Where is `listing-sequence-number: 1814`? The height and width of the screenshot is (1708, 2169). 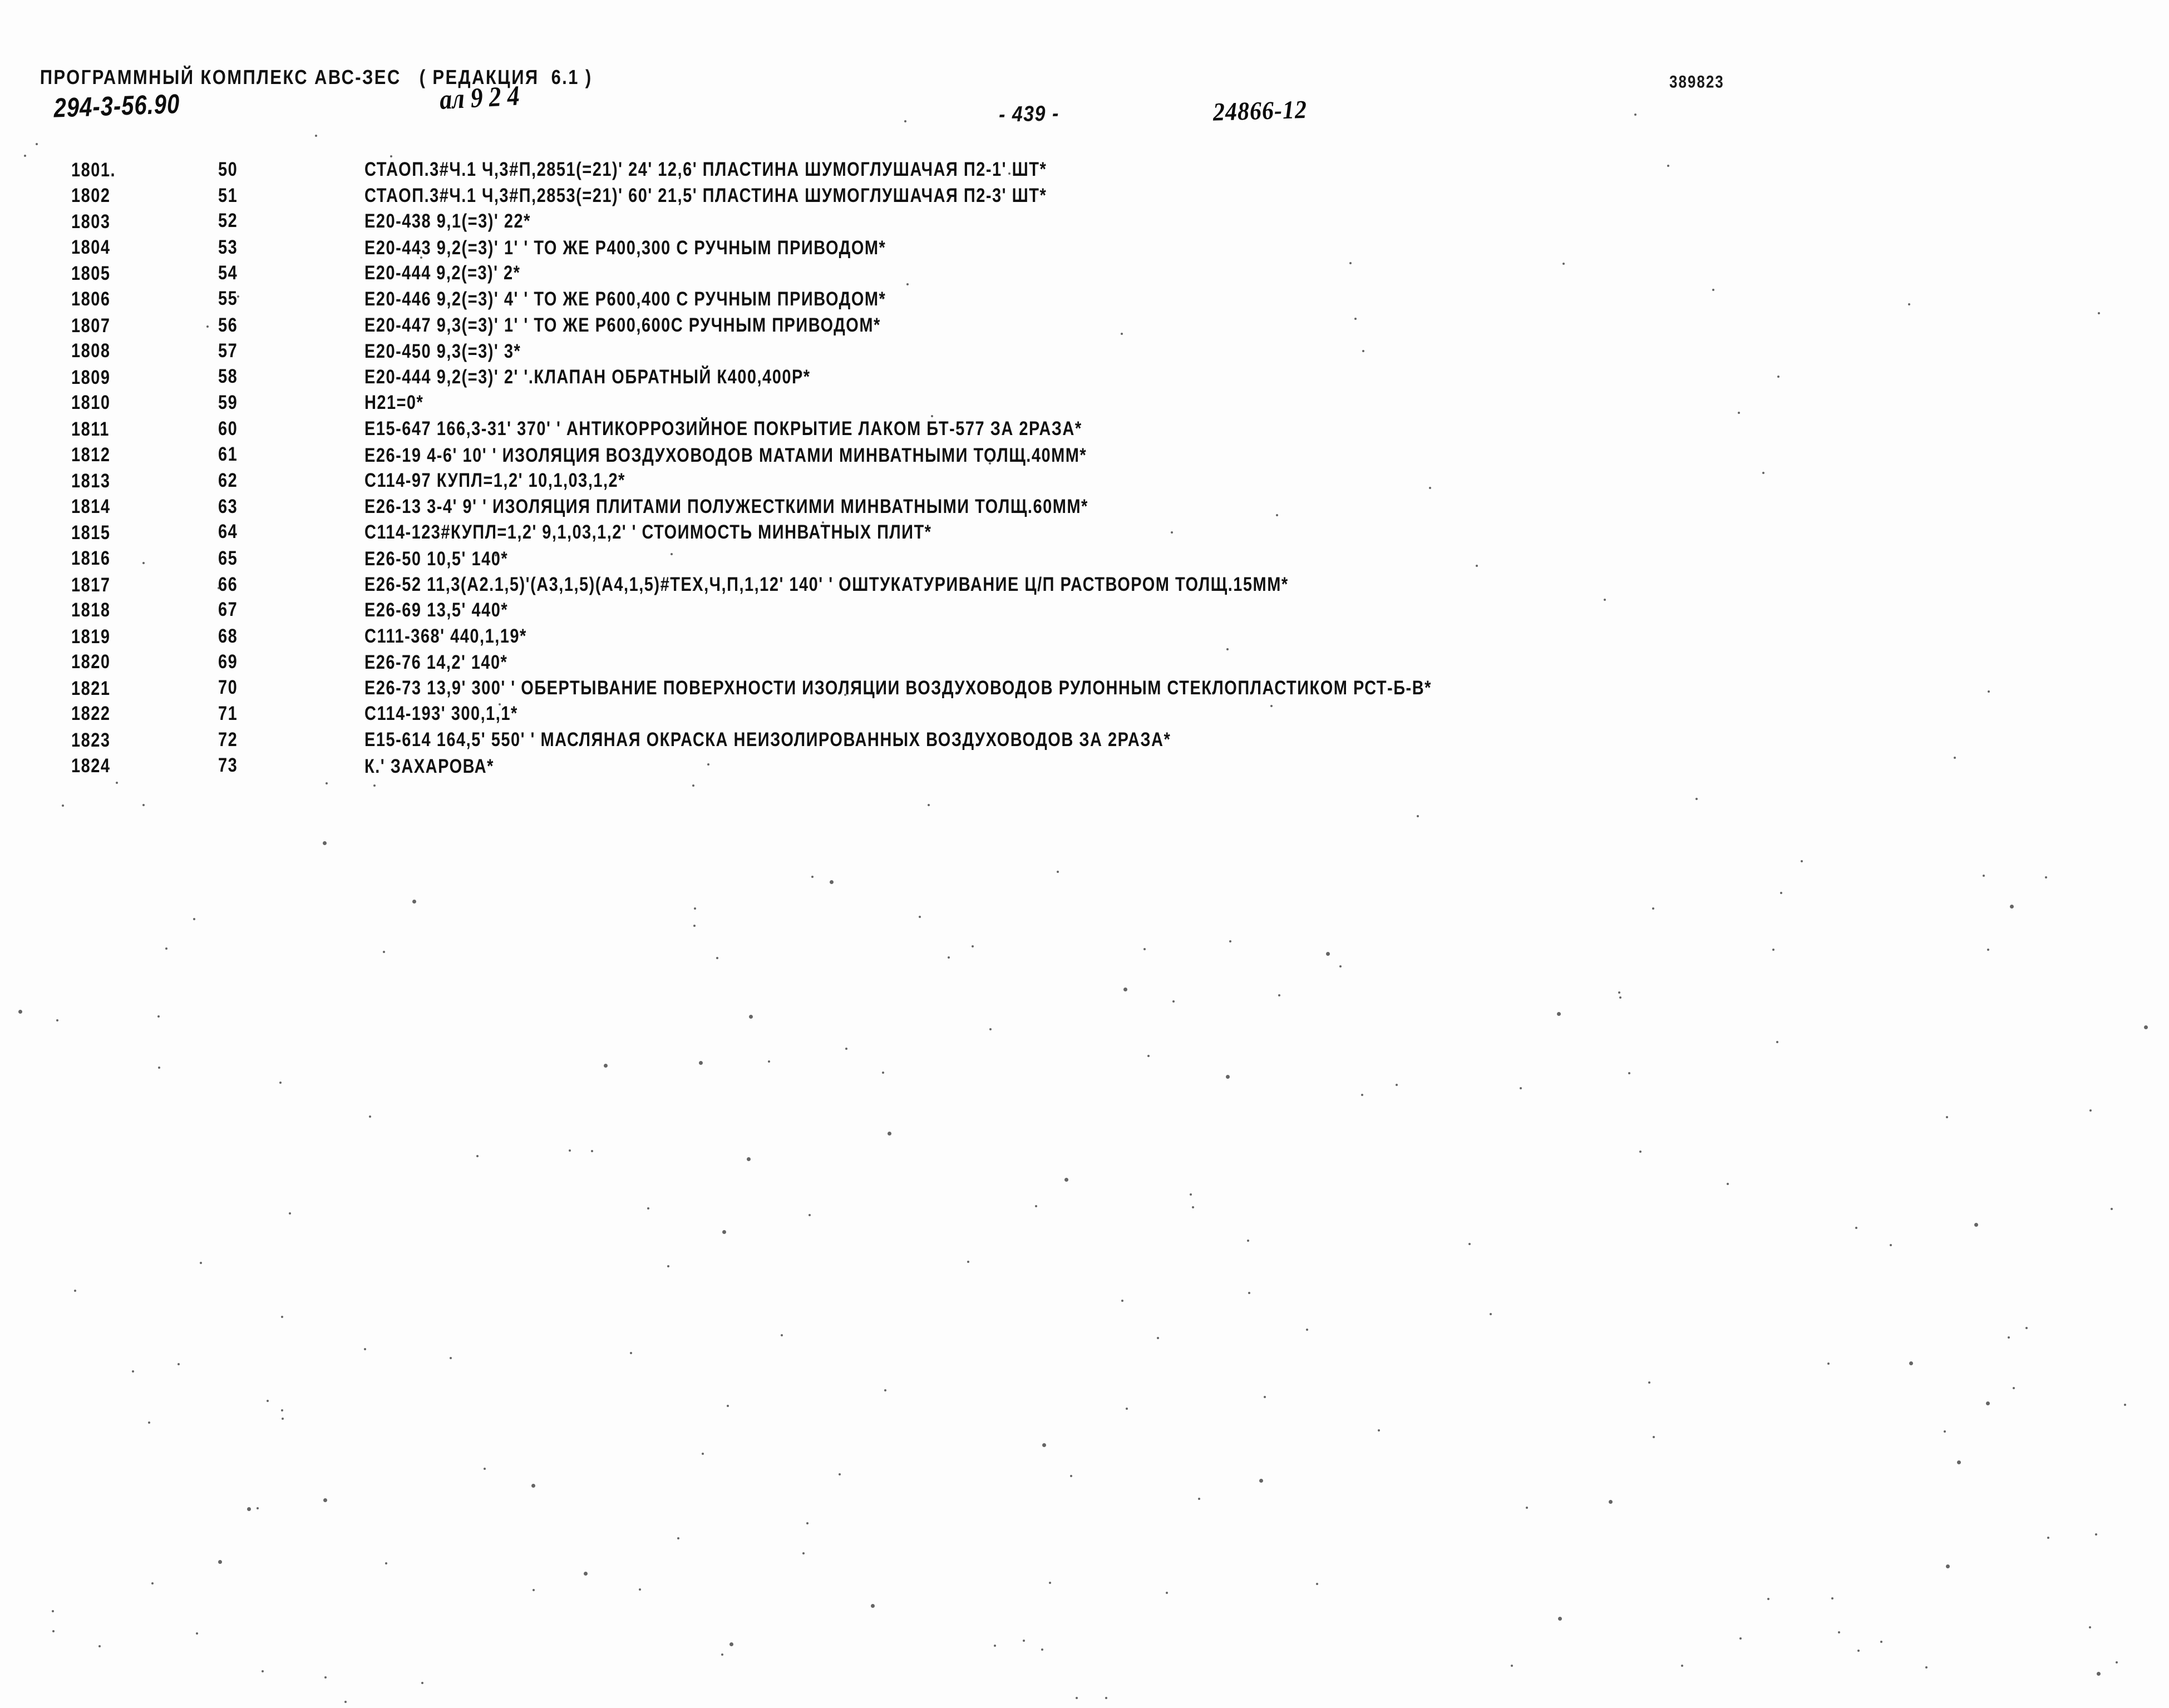 listing-sequence-number: 1814 is located at coordinates (91, 507).